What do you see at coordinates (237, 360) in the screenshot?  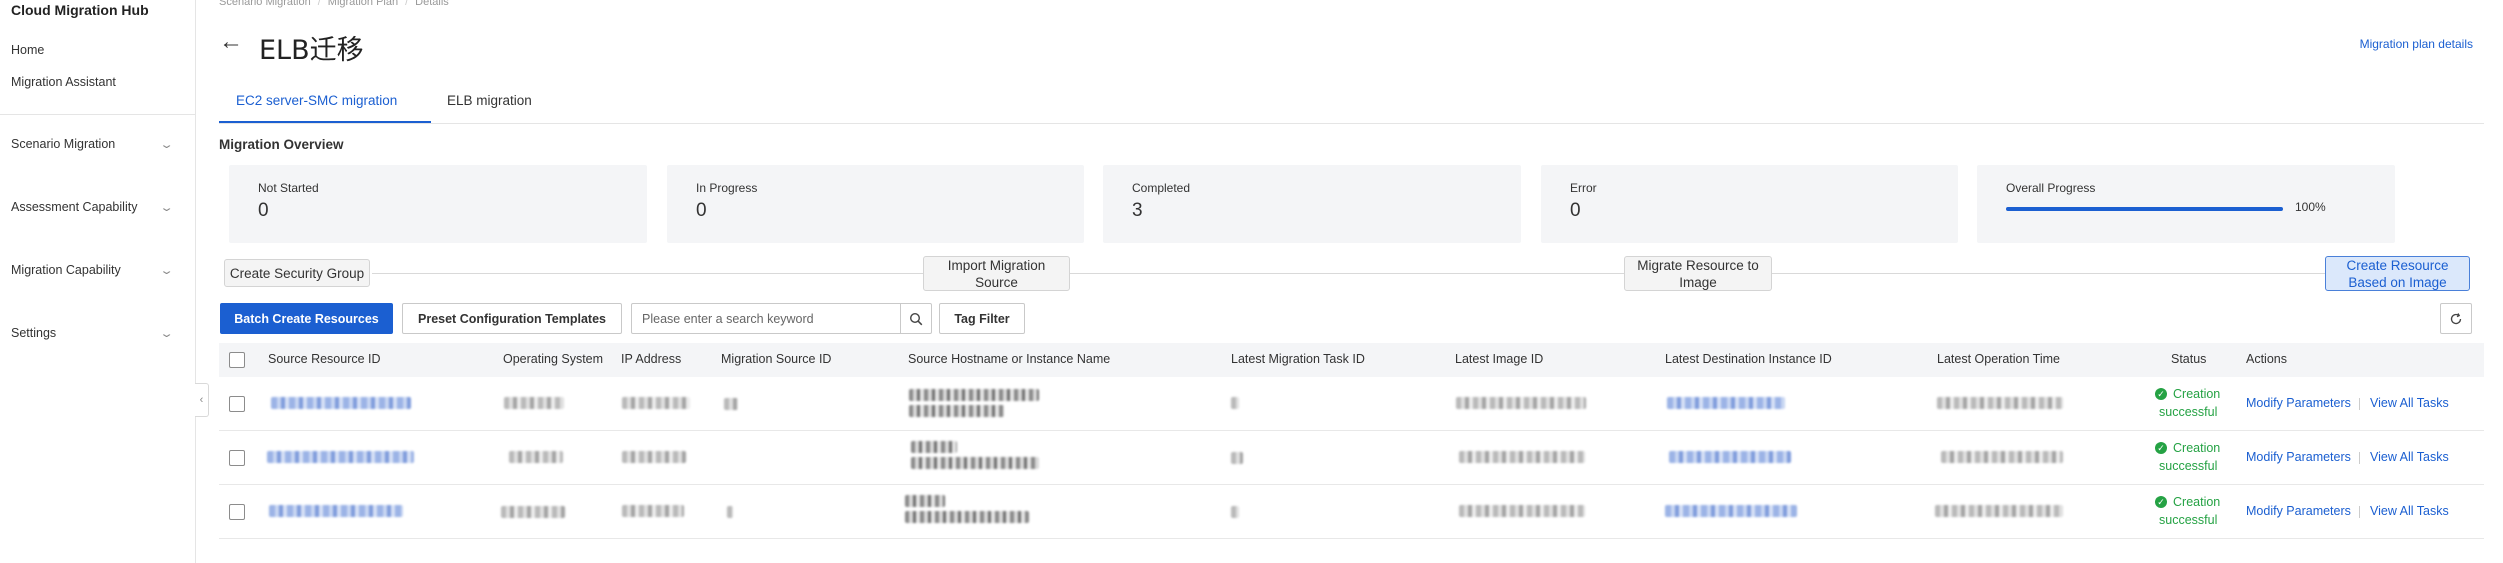 I see `select-all-checkbox` at bounding box center [237, 360].